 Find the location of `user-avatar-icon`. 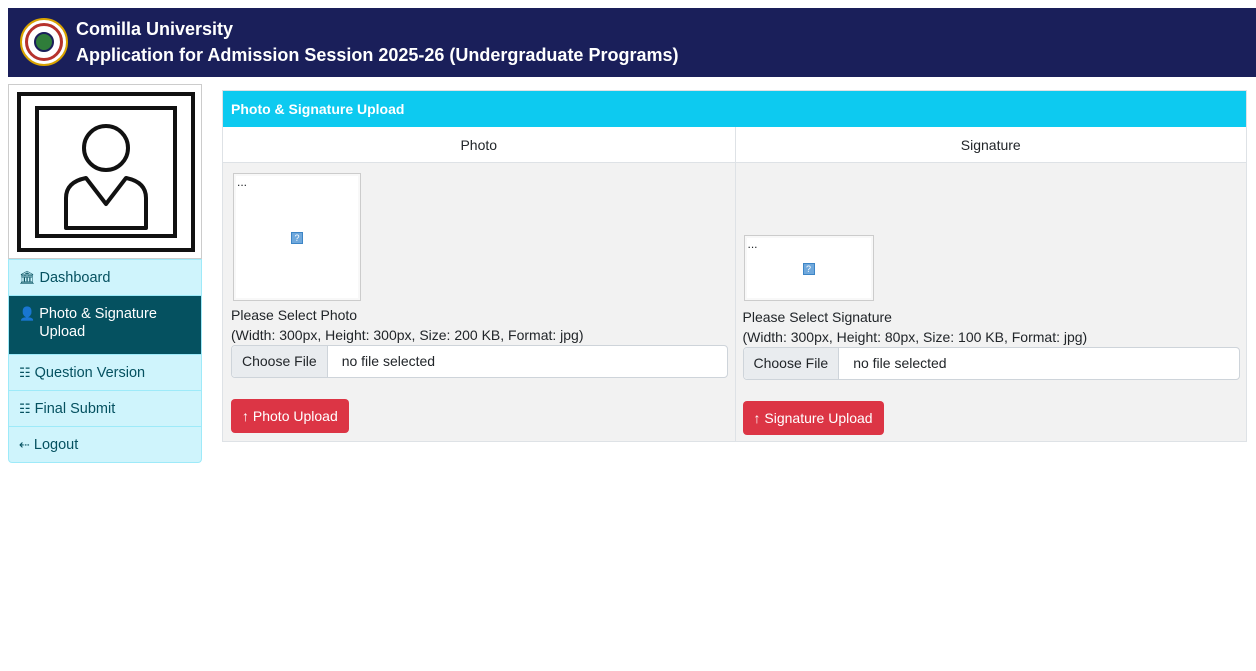

user-avatar-icon is located at coordinates (106, 172).